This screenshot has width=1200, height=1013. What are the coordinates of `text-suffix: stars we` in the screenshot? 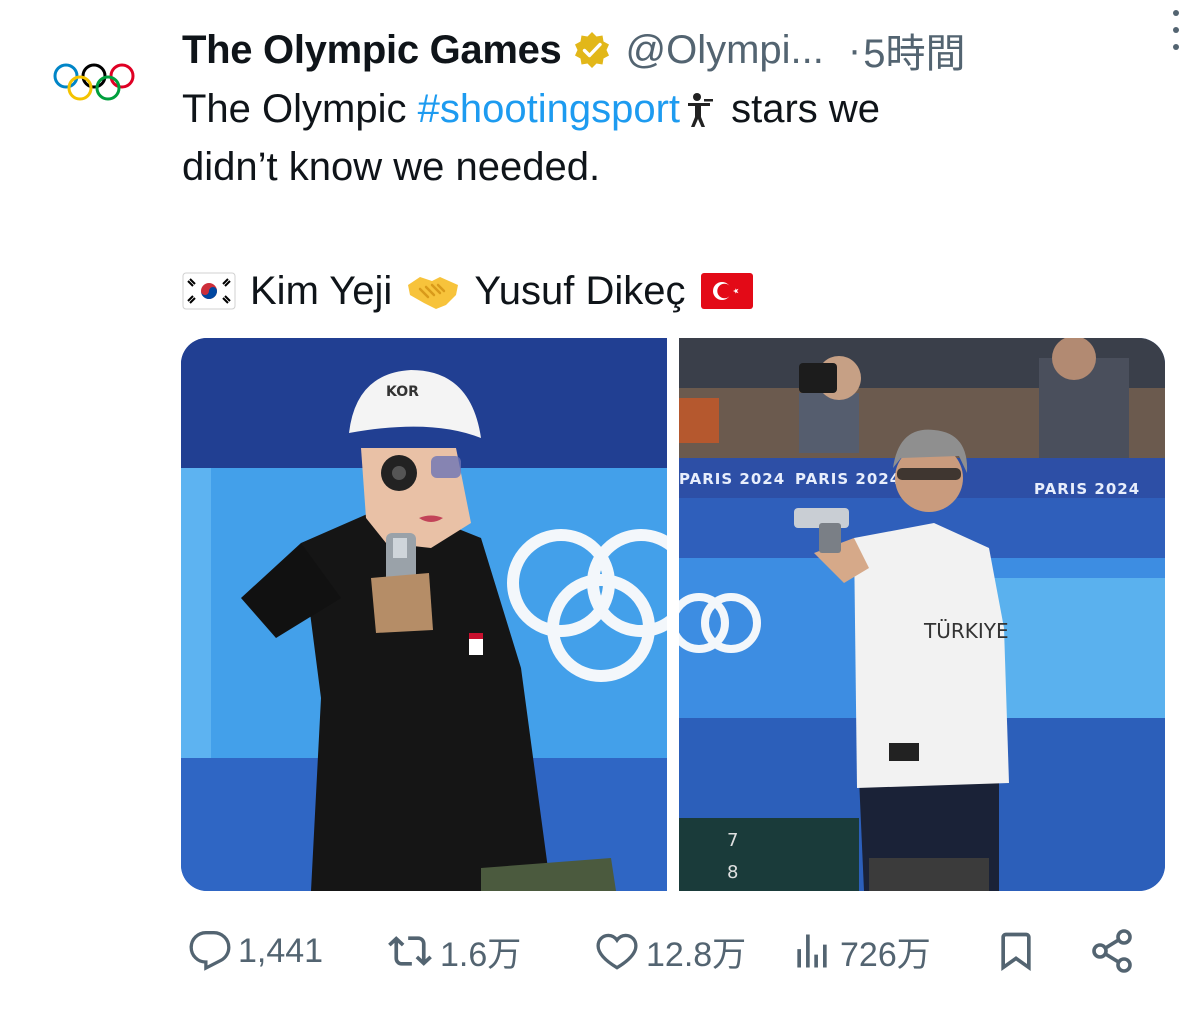 It's located at (800, 109).